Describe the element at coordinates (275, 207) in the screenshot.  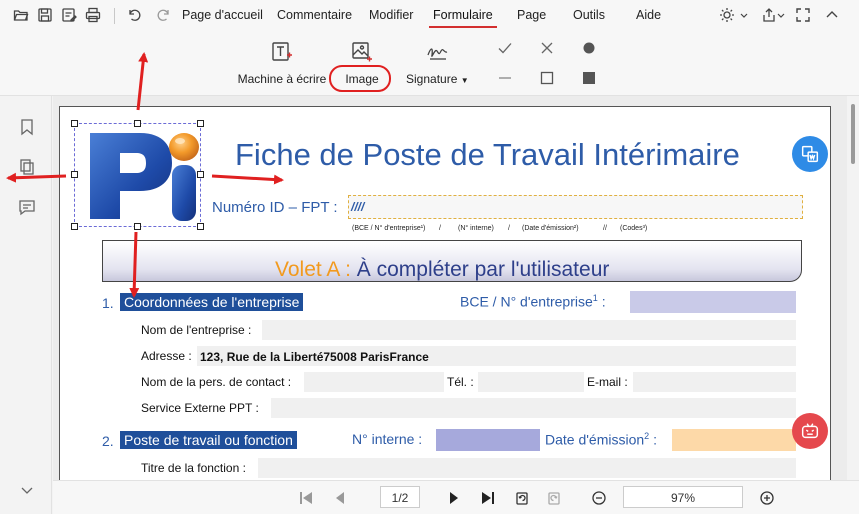
I see `id-label: Numéro ID – FPT :` at that location.